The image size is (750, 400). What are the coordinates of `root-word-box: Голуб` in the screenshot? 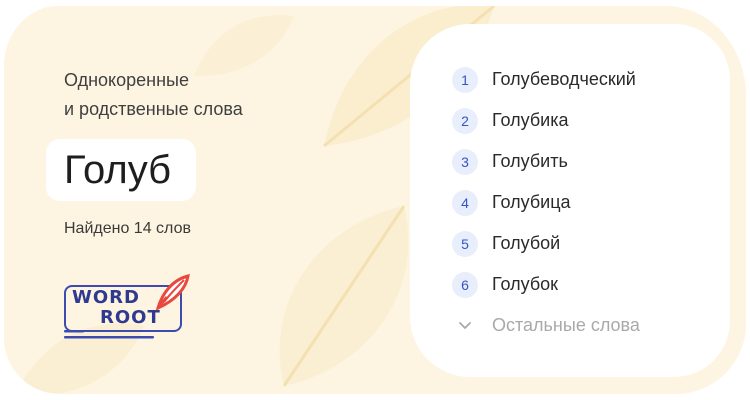 It's located at (121, 170).